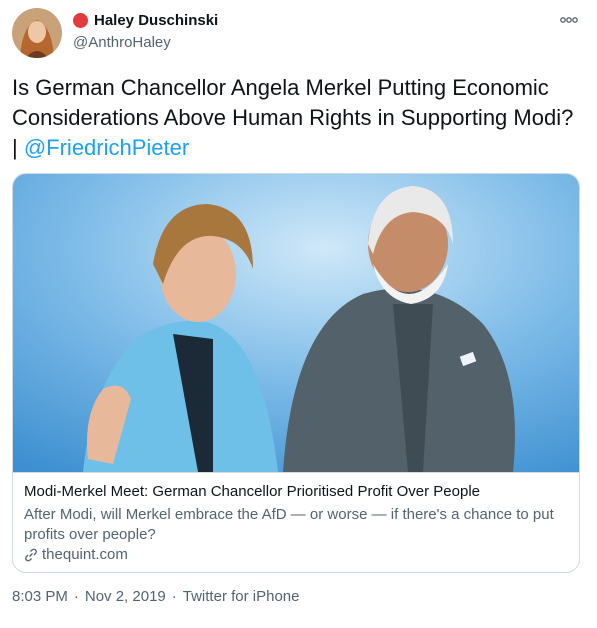 Image resolution: width=597 pixels, height=628 pixels. What do you see at coordinates (31, 554) in the screenshot?
I see `link-icon` at bounding box center [31, 554].